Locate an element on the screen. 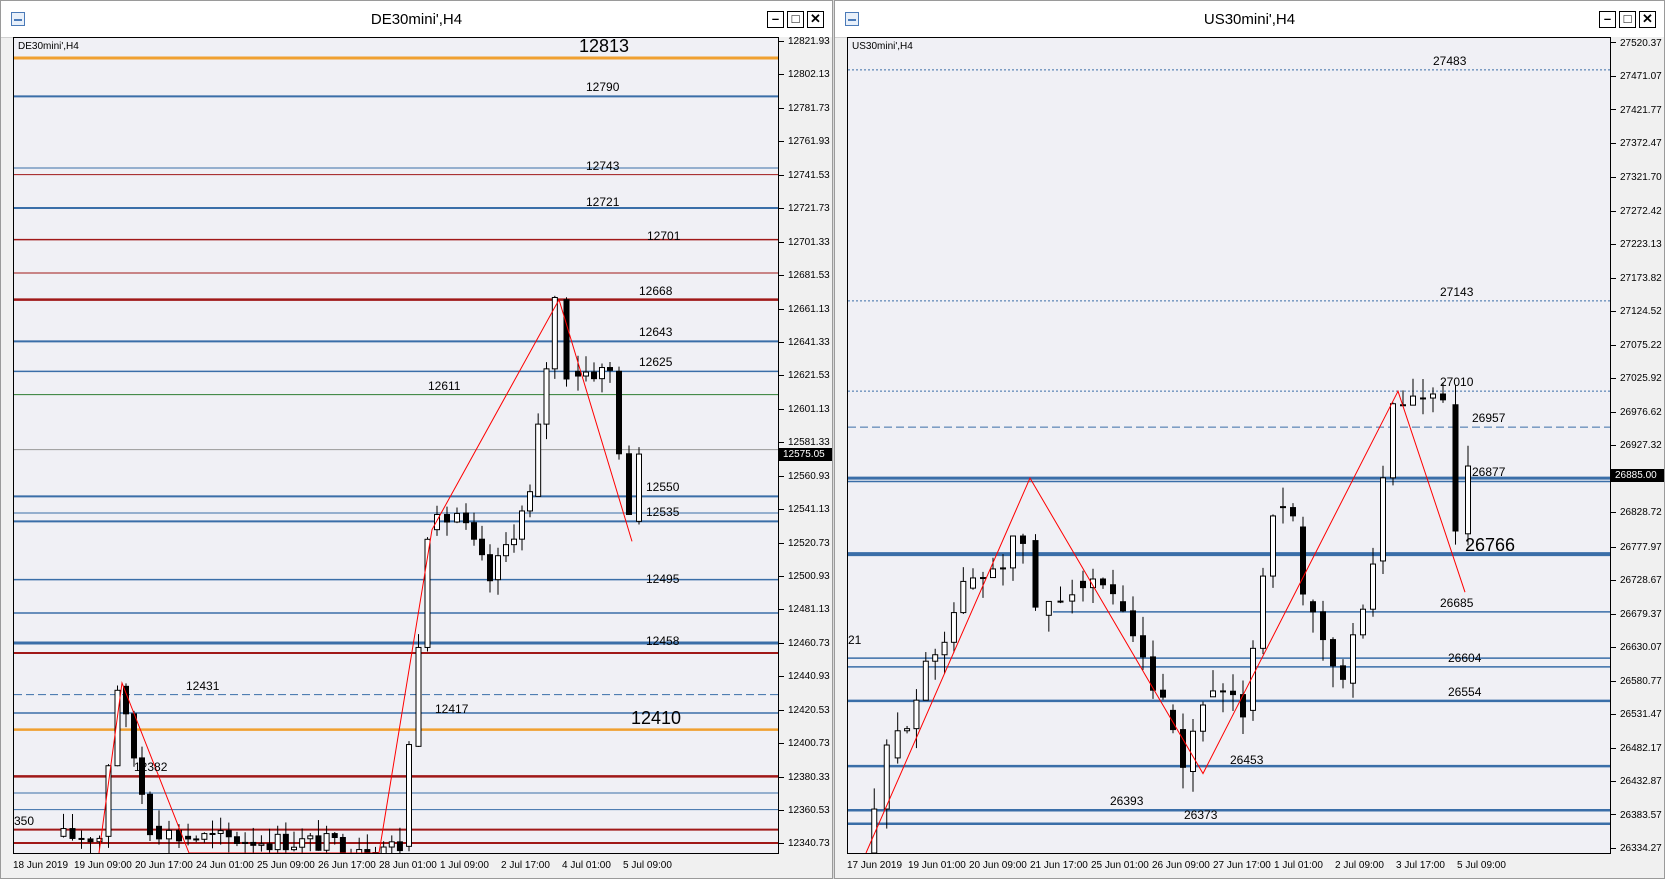  price-tick: 12340.73 is located at coordinates (804, 843).